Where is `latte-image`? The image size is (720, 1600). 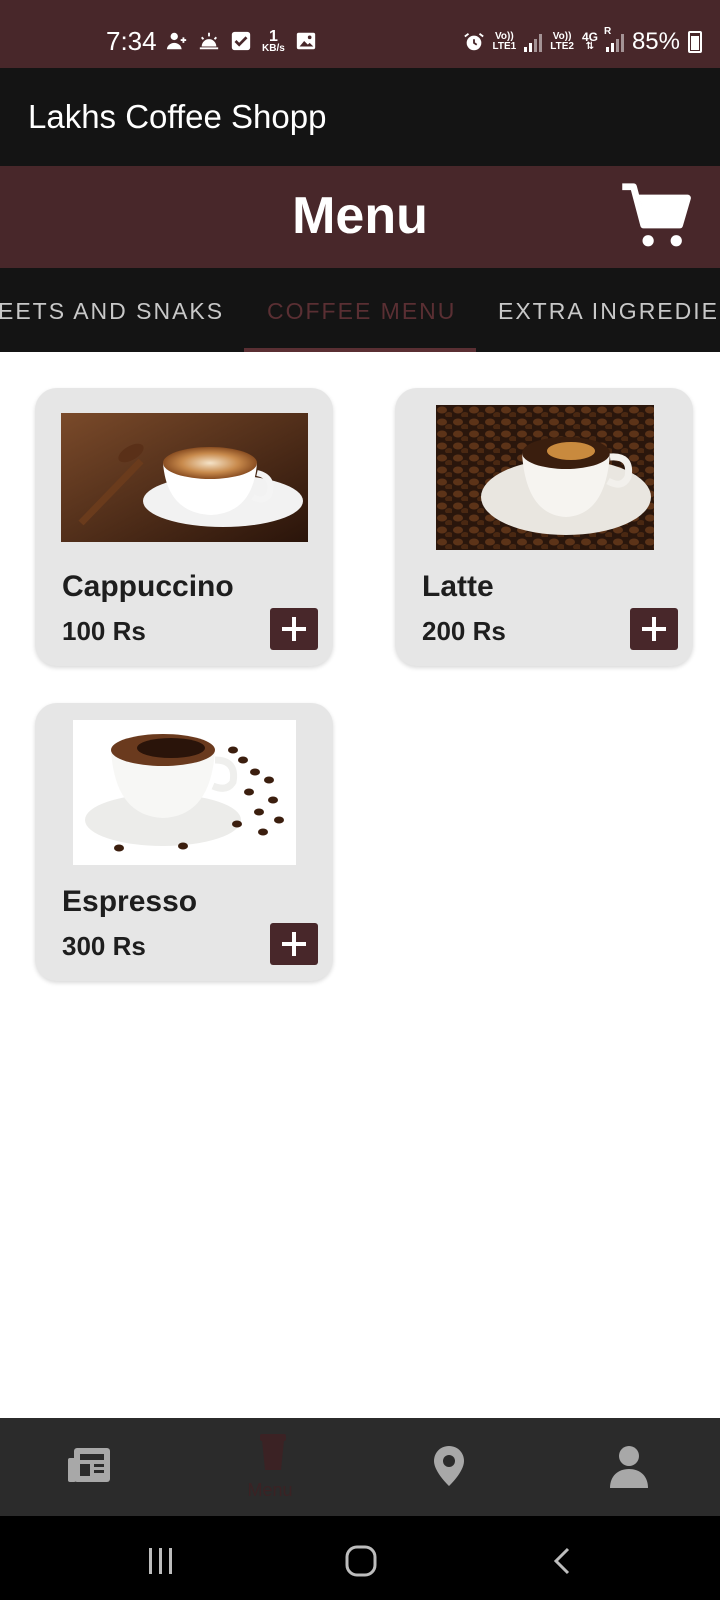
latte-image is located at coordinates (545, 477).